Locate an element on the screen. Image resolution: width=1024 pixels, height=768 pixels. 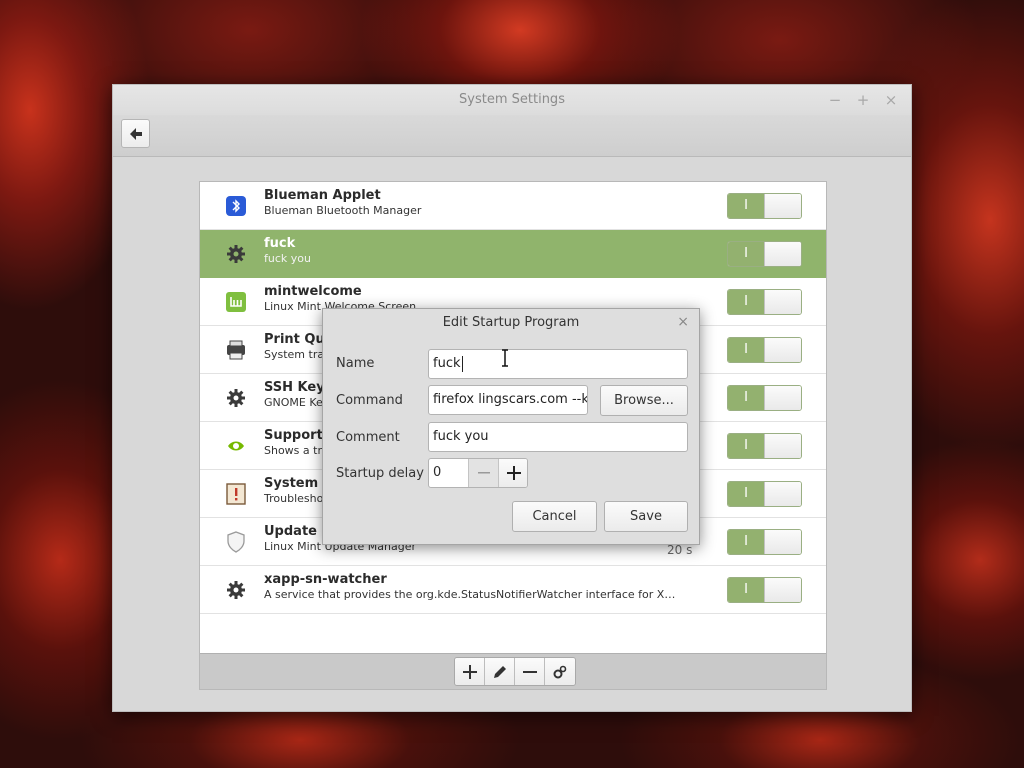
startup-item-name: mintwelcome is located at coordinates (313, 291).